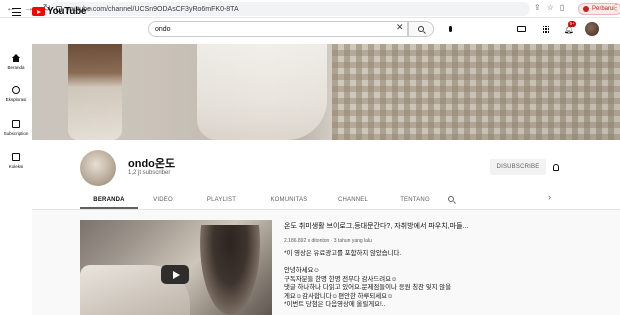  Describe the element at coordinates (586, 9) in the screenshot. I see `profile-dot-icon` at that location.